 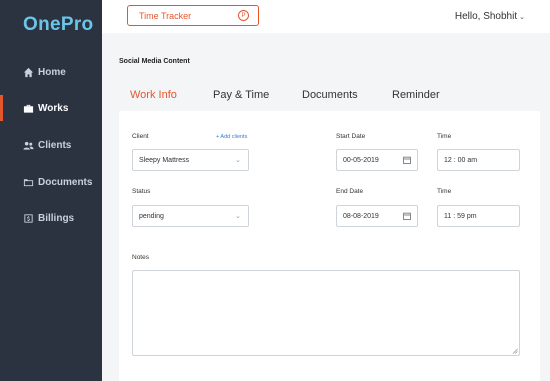 I want to click on user-menu: Hello, Shobhit ⌄, so click(x=490, y=16).